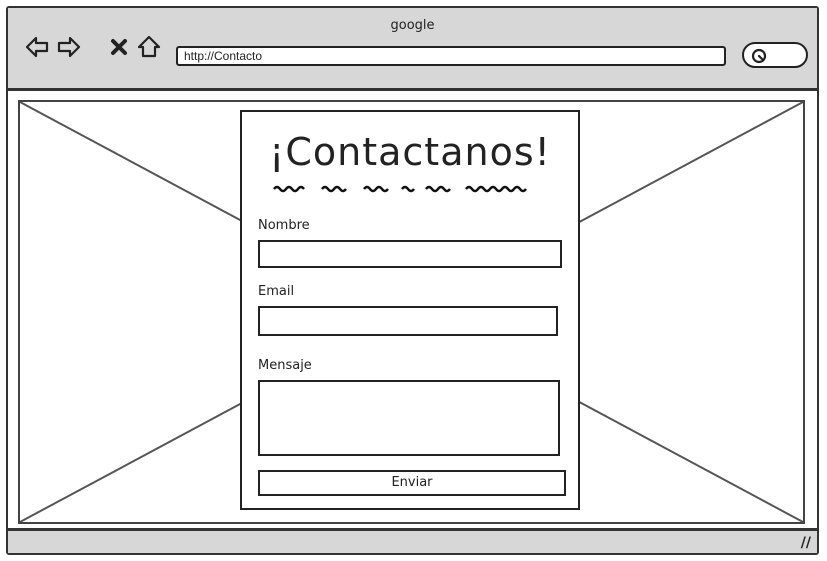 This screenshot has width=827, height=561. I want to click on search-button, so click(775, 55).